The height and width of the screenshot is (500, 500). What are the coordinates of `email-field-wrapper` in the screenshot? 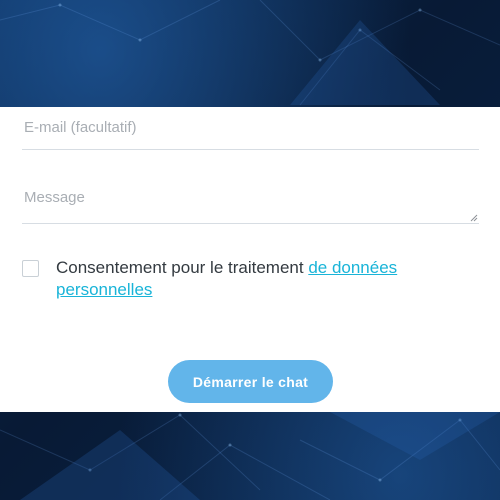 It's located at (250, 133).